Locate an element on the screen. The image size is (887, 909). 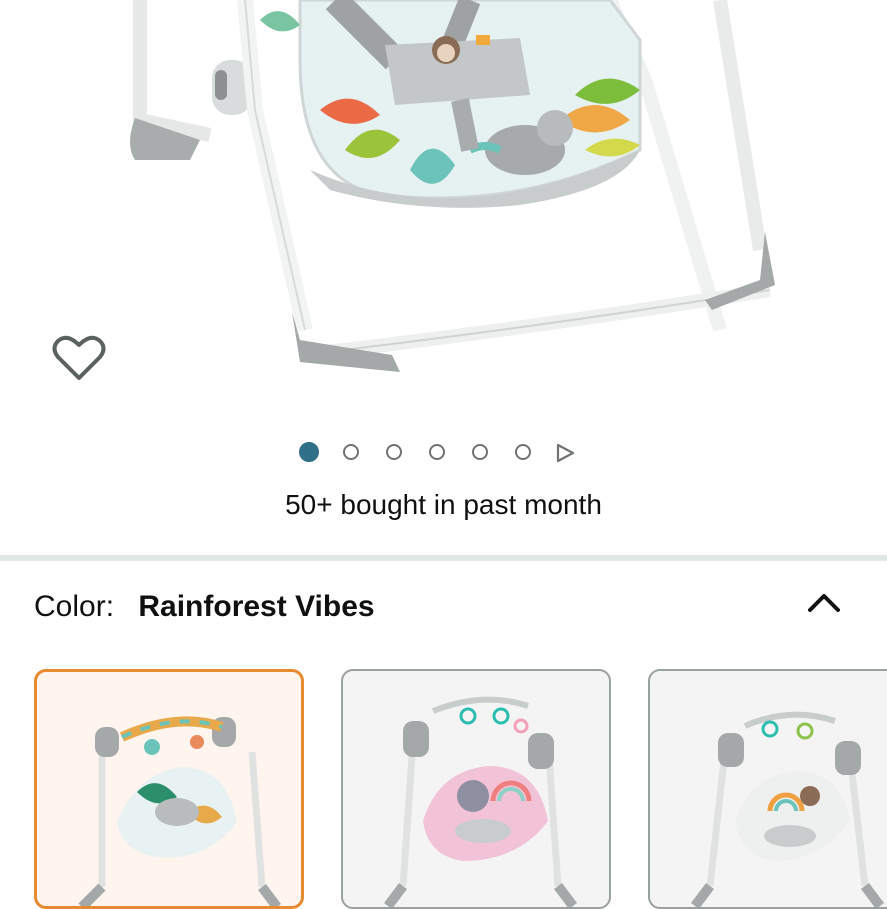
heart-outline-icon is located at coordinates (79, 357).